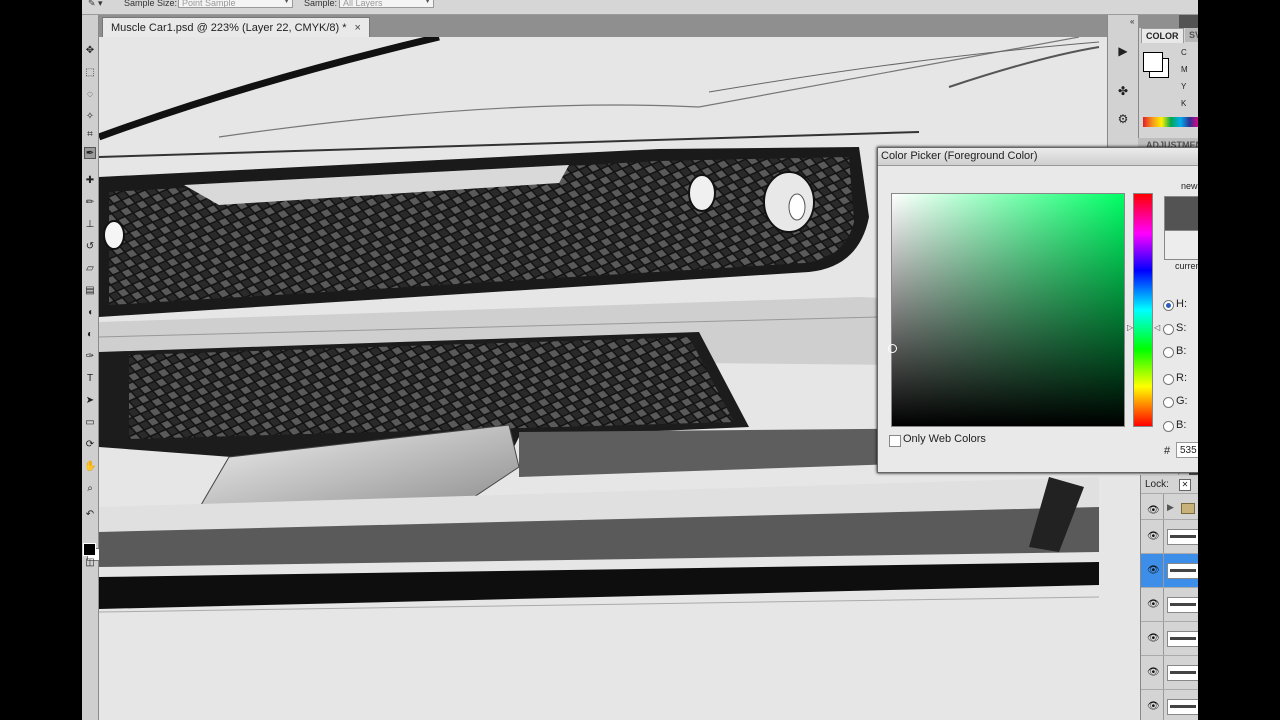 This screenshot has height=720, width=1280. What do you see at coordinates (1162, 35) in the screenshot?
I see `tab-color: COLOR` at bounding box center [1162, 35].